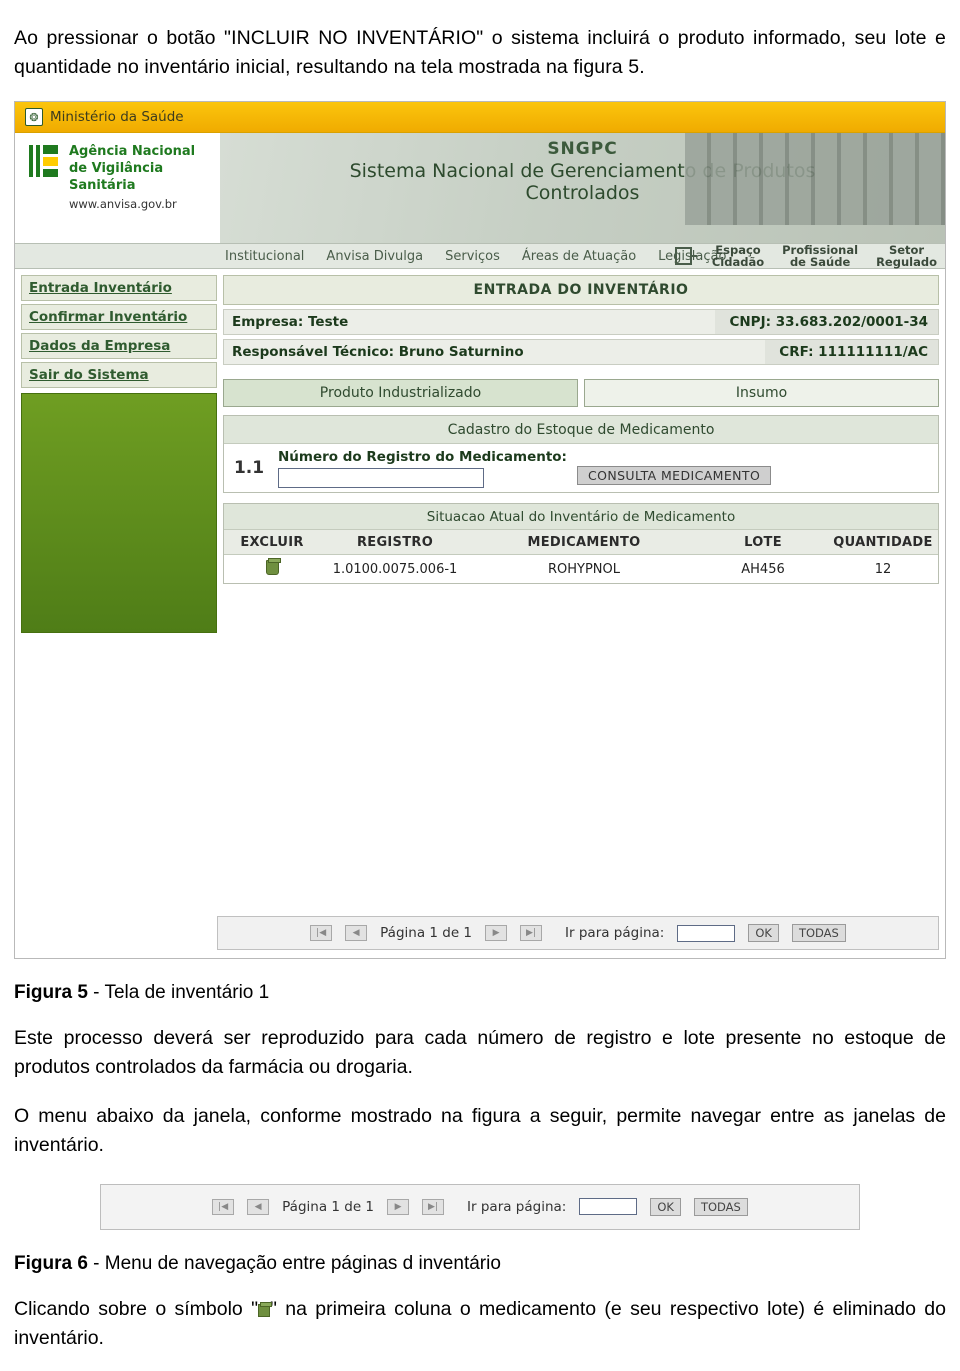  I want to click on prev-page-button: ◀, so click(356, 933).